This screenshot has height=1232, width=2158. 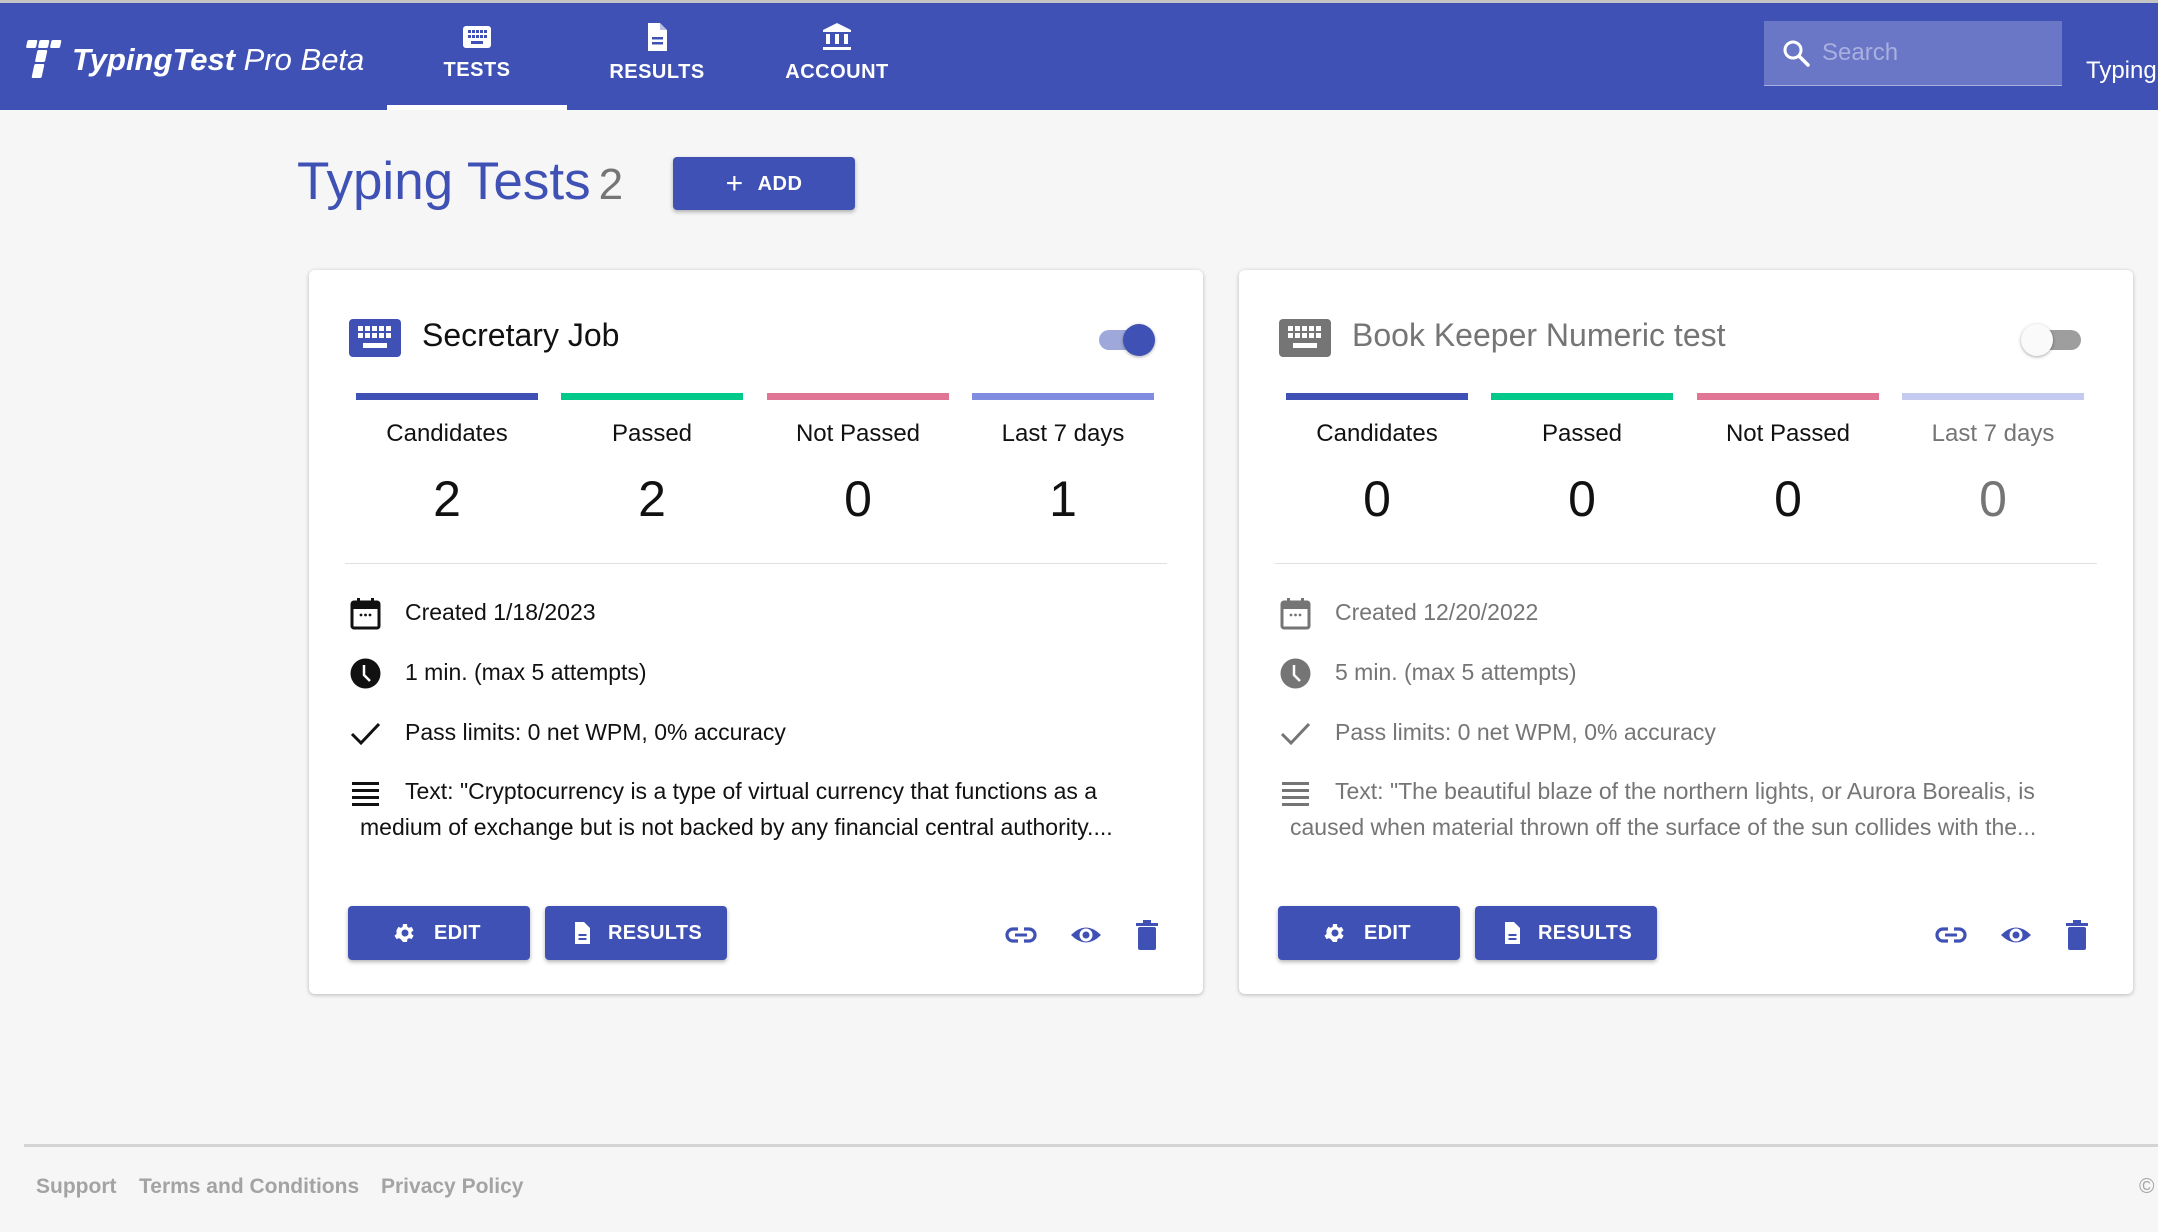 What do you see at coordinates (1063, 460) in the screenshot?
I see `stat-last-7-days: Last 7 days 1` at bounding box center [1063, 460].